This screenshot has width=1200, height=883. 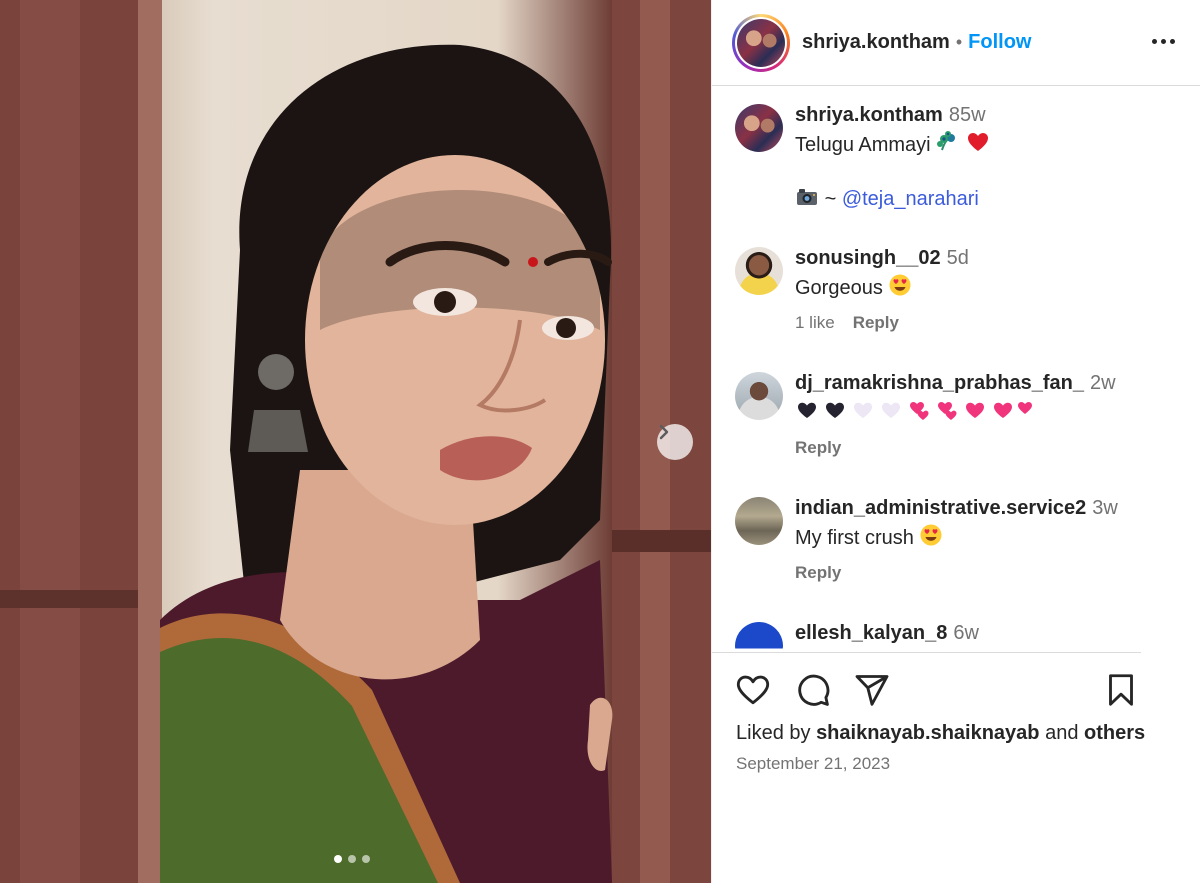 I want to click on comment-time: 6w, so click(x=966, y=633).